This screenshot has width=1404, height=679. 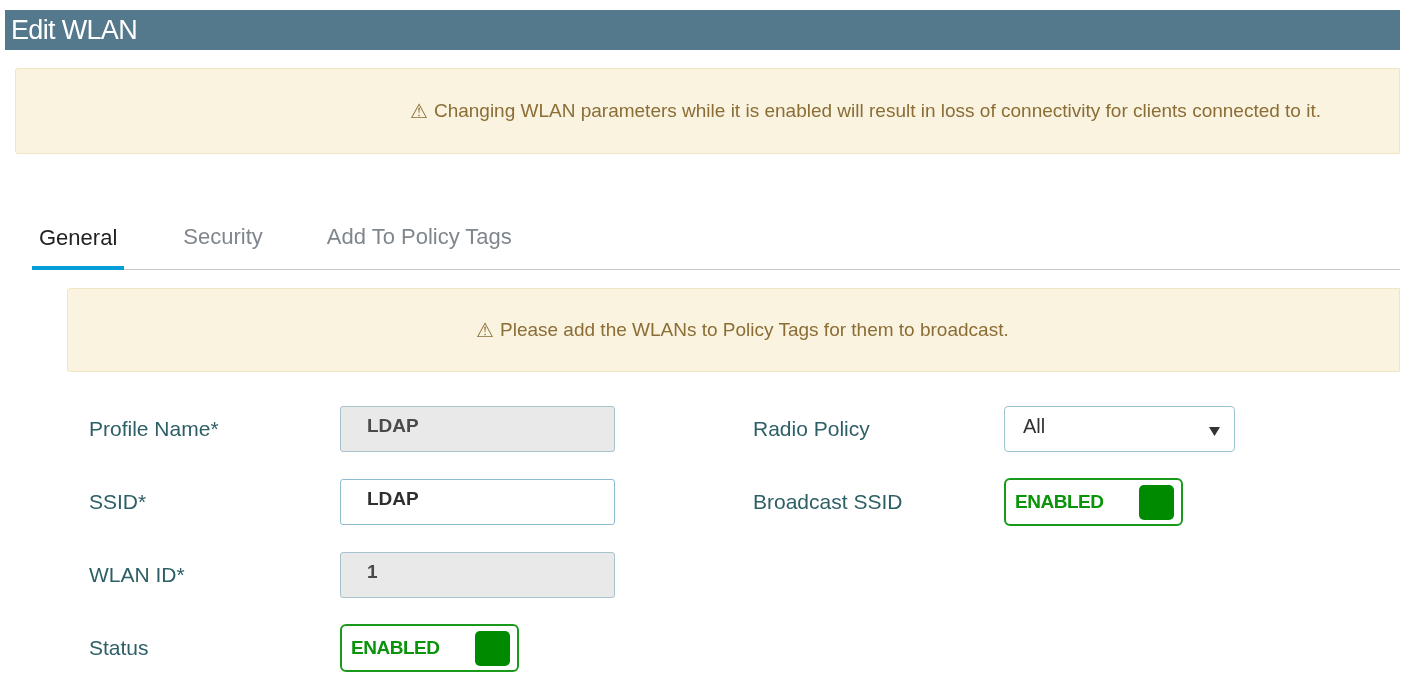 I want to click on warning-text: Changing WLAN parameters while it is enabled will result in loss of connectivity for clients connected to it., so click(x=877, y=110).